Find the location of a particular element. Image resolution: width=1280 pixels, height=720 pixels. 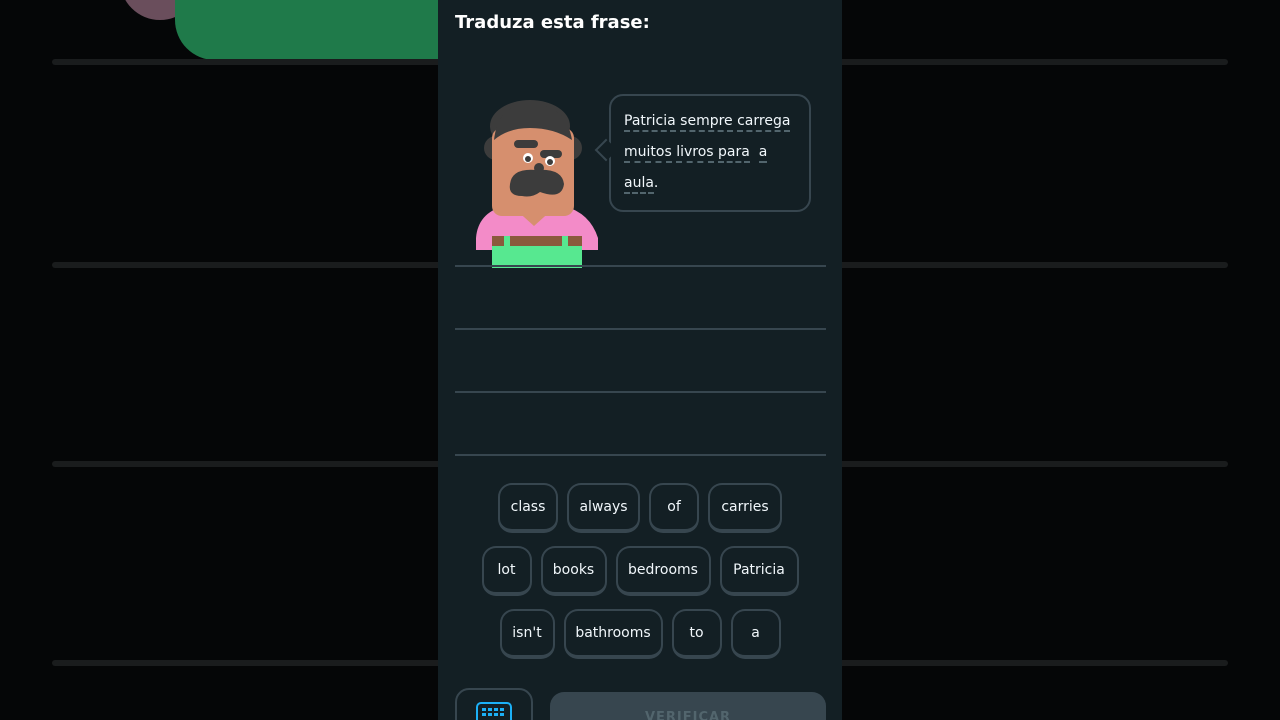

hint-word: carrega is located at coordinates (764, 122).